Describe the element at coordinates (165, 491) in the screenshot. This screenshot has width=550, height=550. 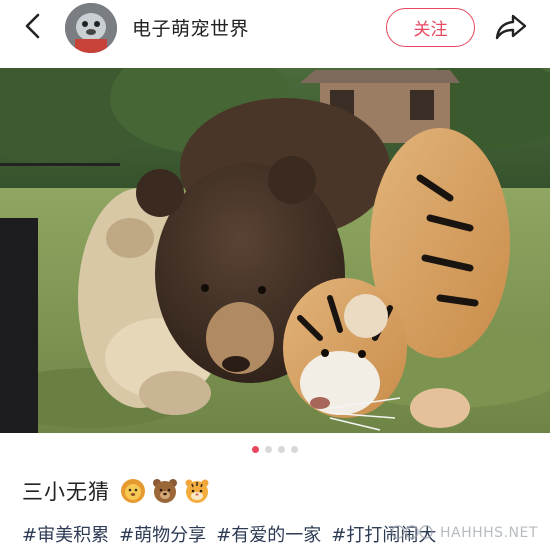
I see `bear-emoji` at that location.